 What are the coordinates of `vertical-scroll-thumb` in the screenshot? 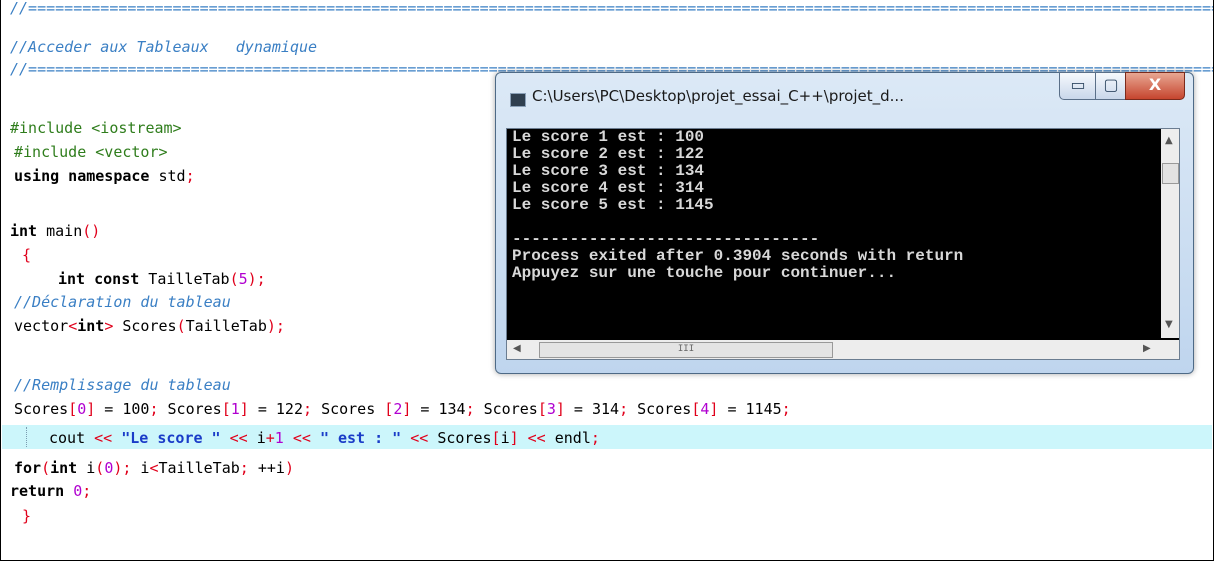 It's located at (1170, 173).